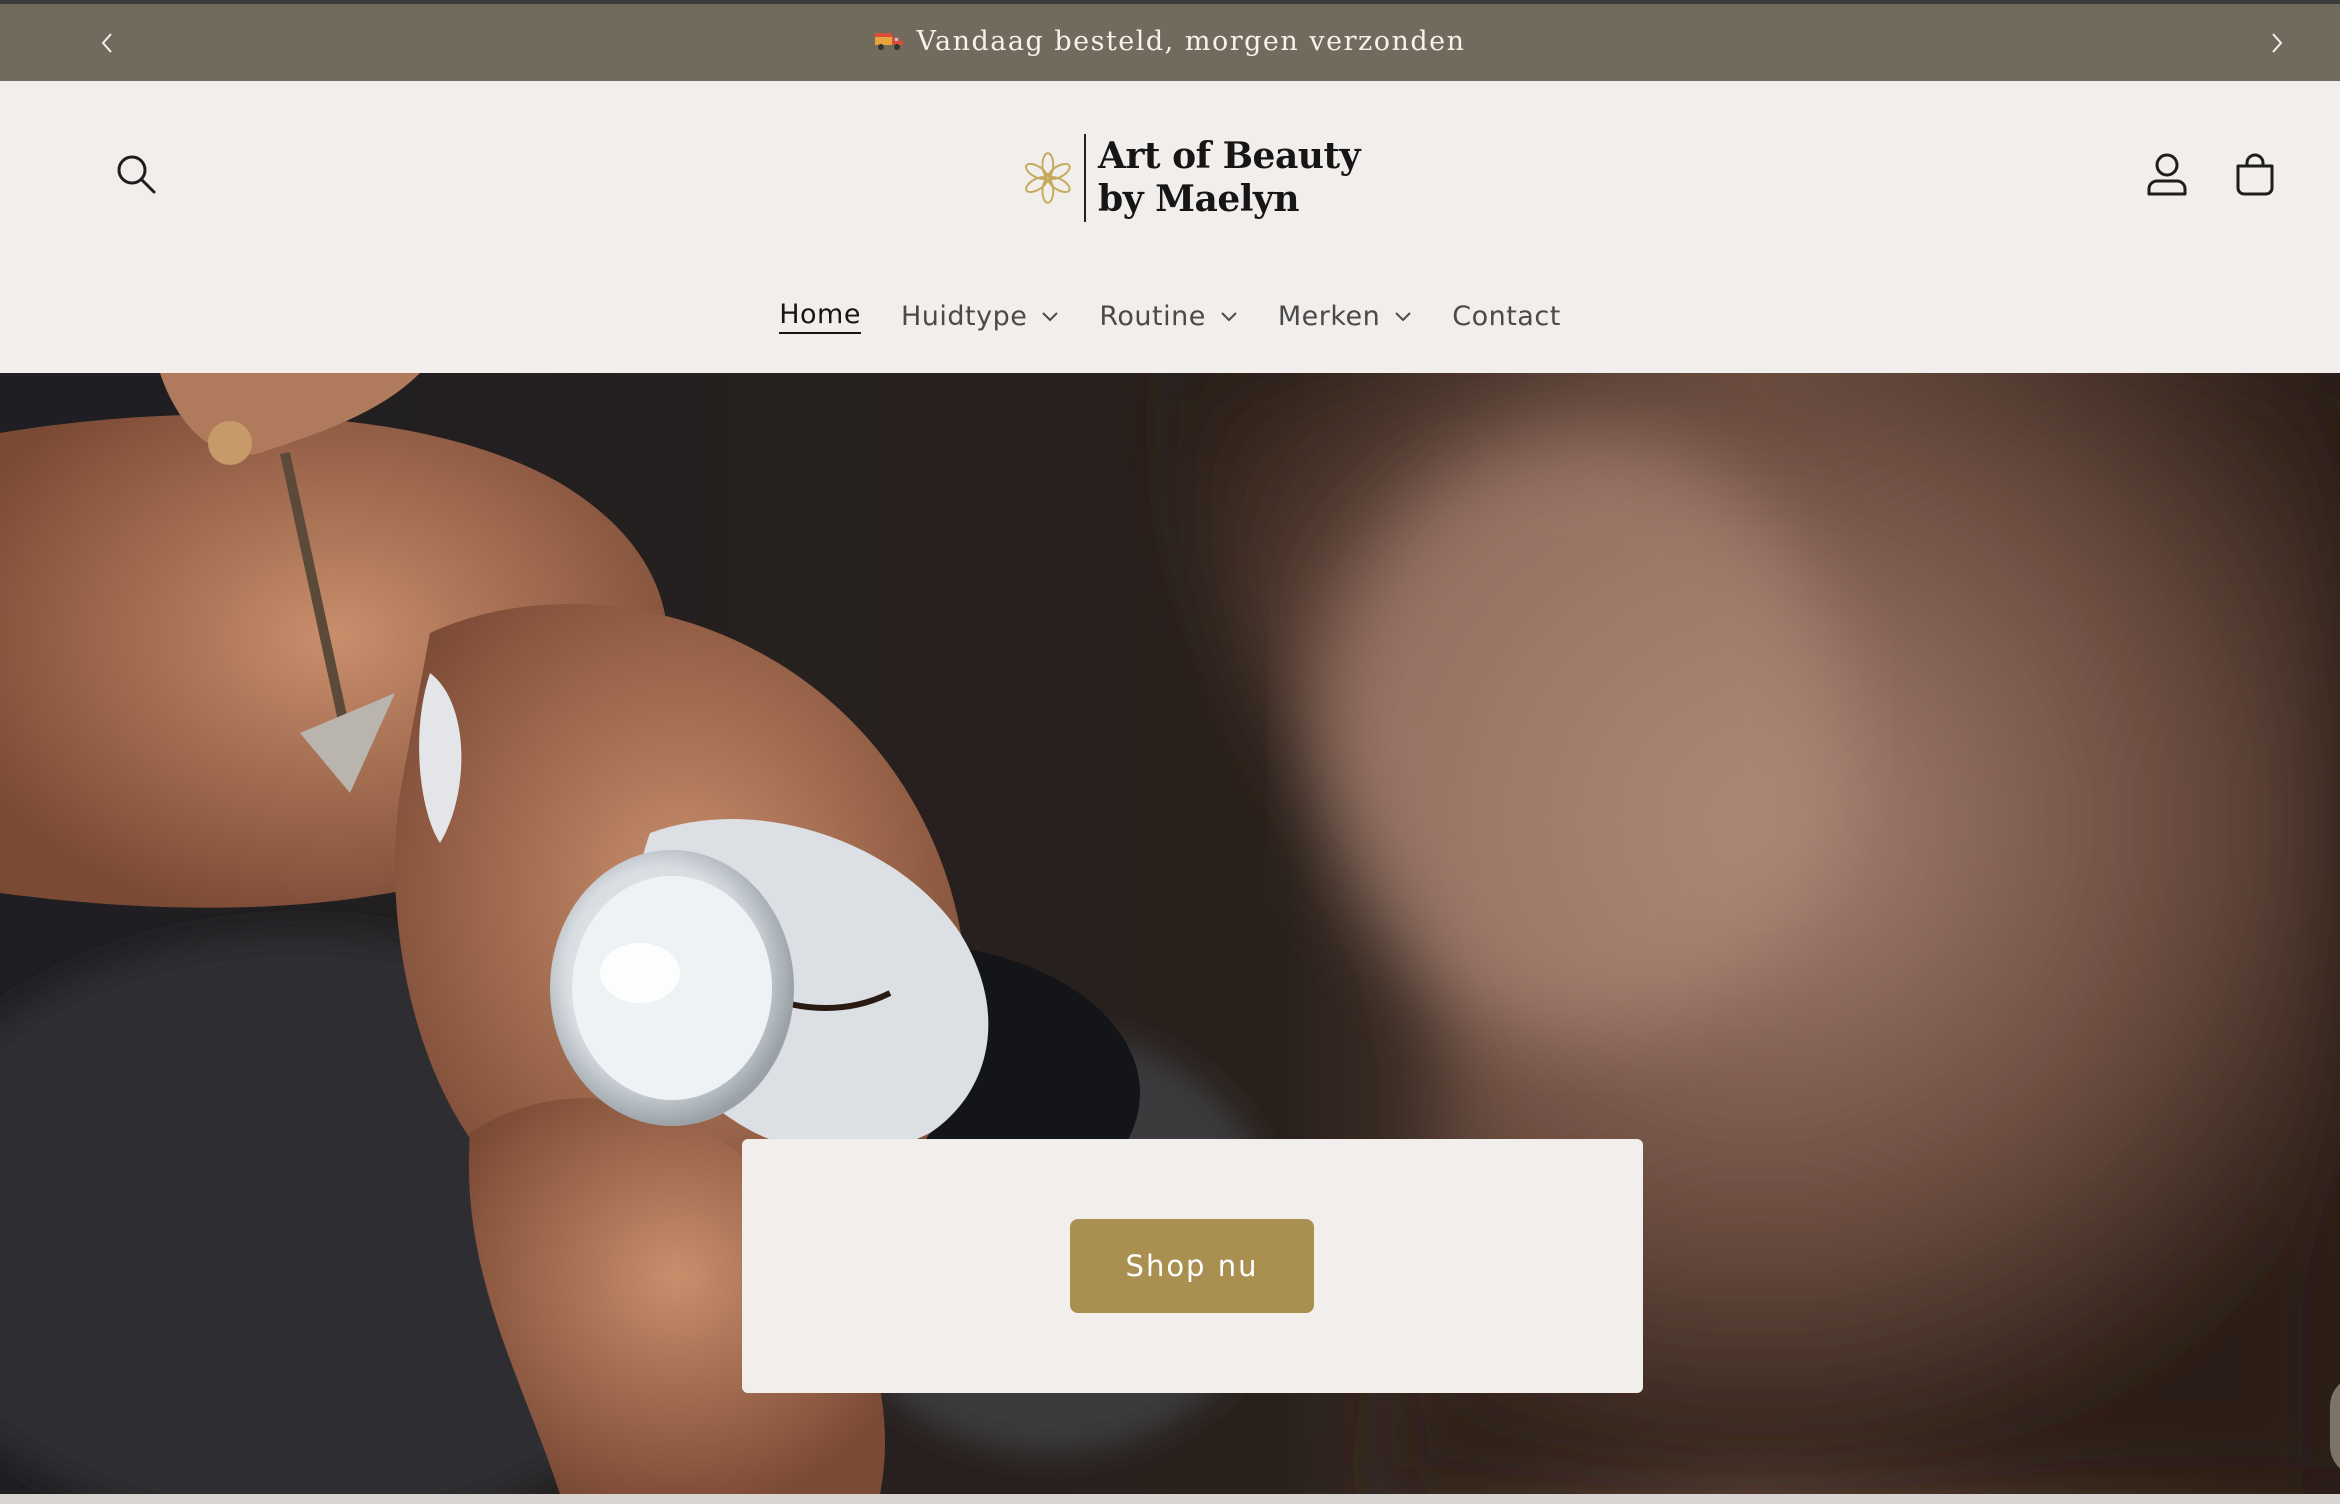  I want to click on nav-item-contact: Contact, so click(1506, 316).